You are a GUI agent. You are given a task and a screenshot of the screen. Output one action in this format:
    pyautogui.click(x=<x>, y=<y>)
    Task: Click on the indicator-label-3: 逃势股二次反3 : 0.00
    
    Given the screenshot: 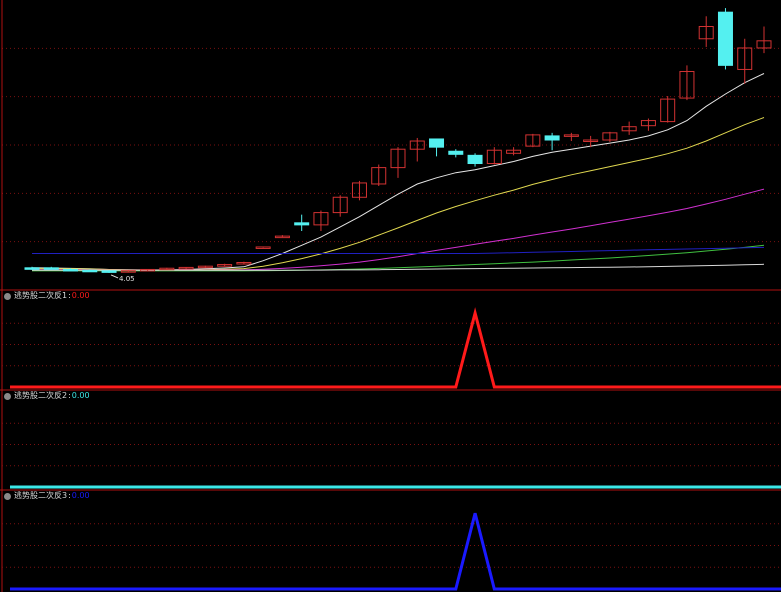 What is the action you would take?
    pyautogui.click(x=47, y=496)
    